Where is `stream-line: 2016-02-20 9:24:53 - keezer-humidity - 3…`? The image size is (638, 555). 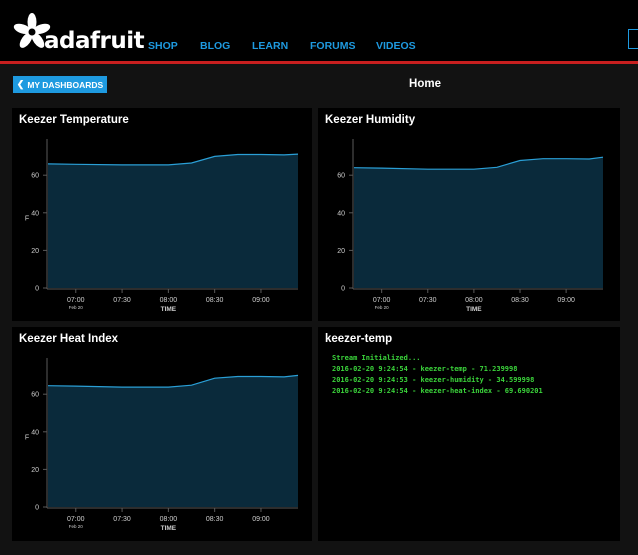
stream-line: 2016-02-20 9:24:53 - keezer-humidity - 3… is located at coordinates (433, 380).